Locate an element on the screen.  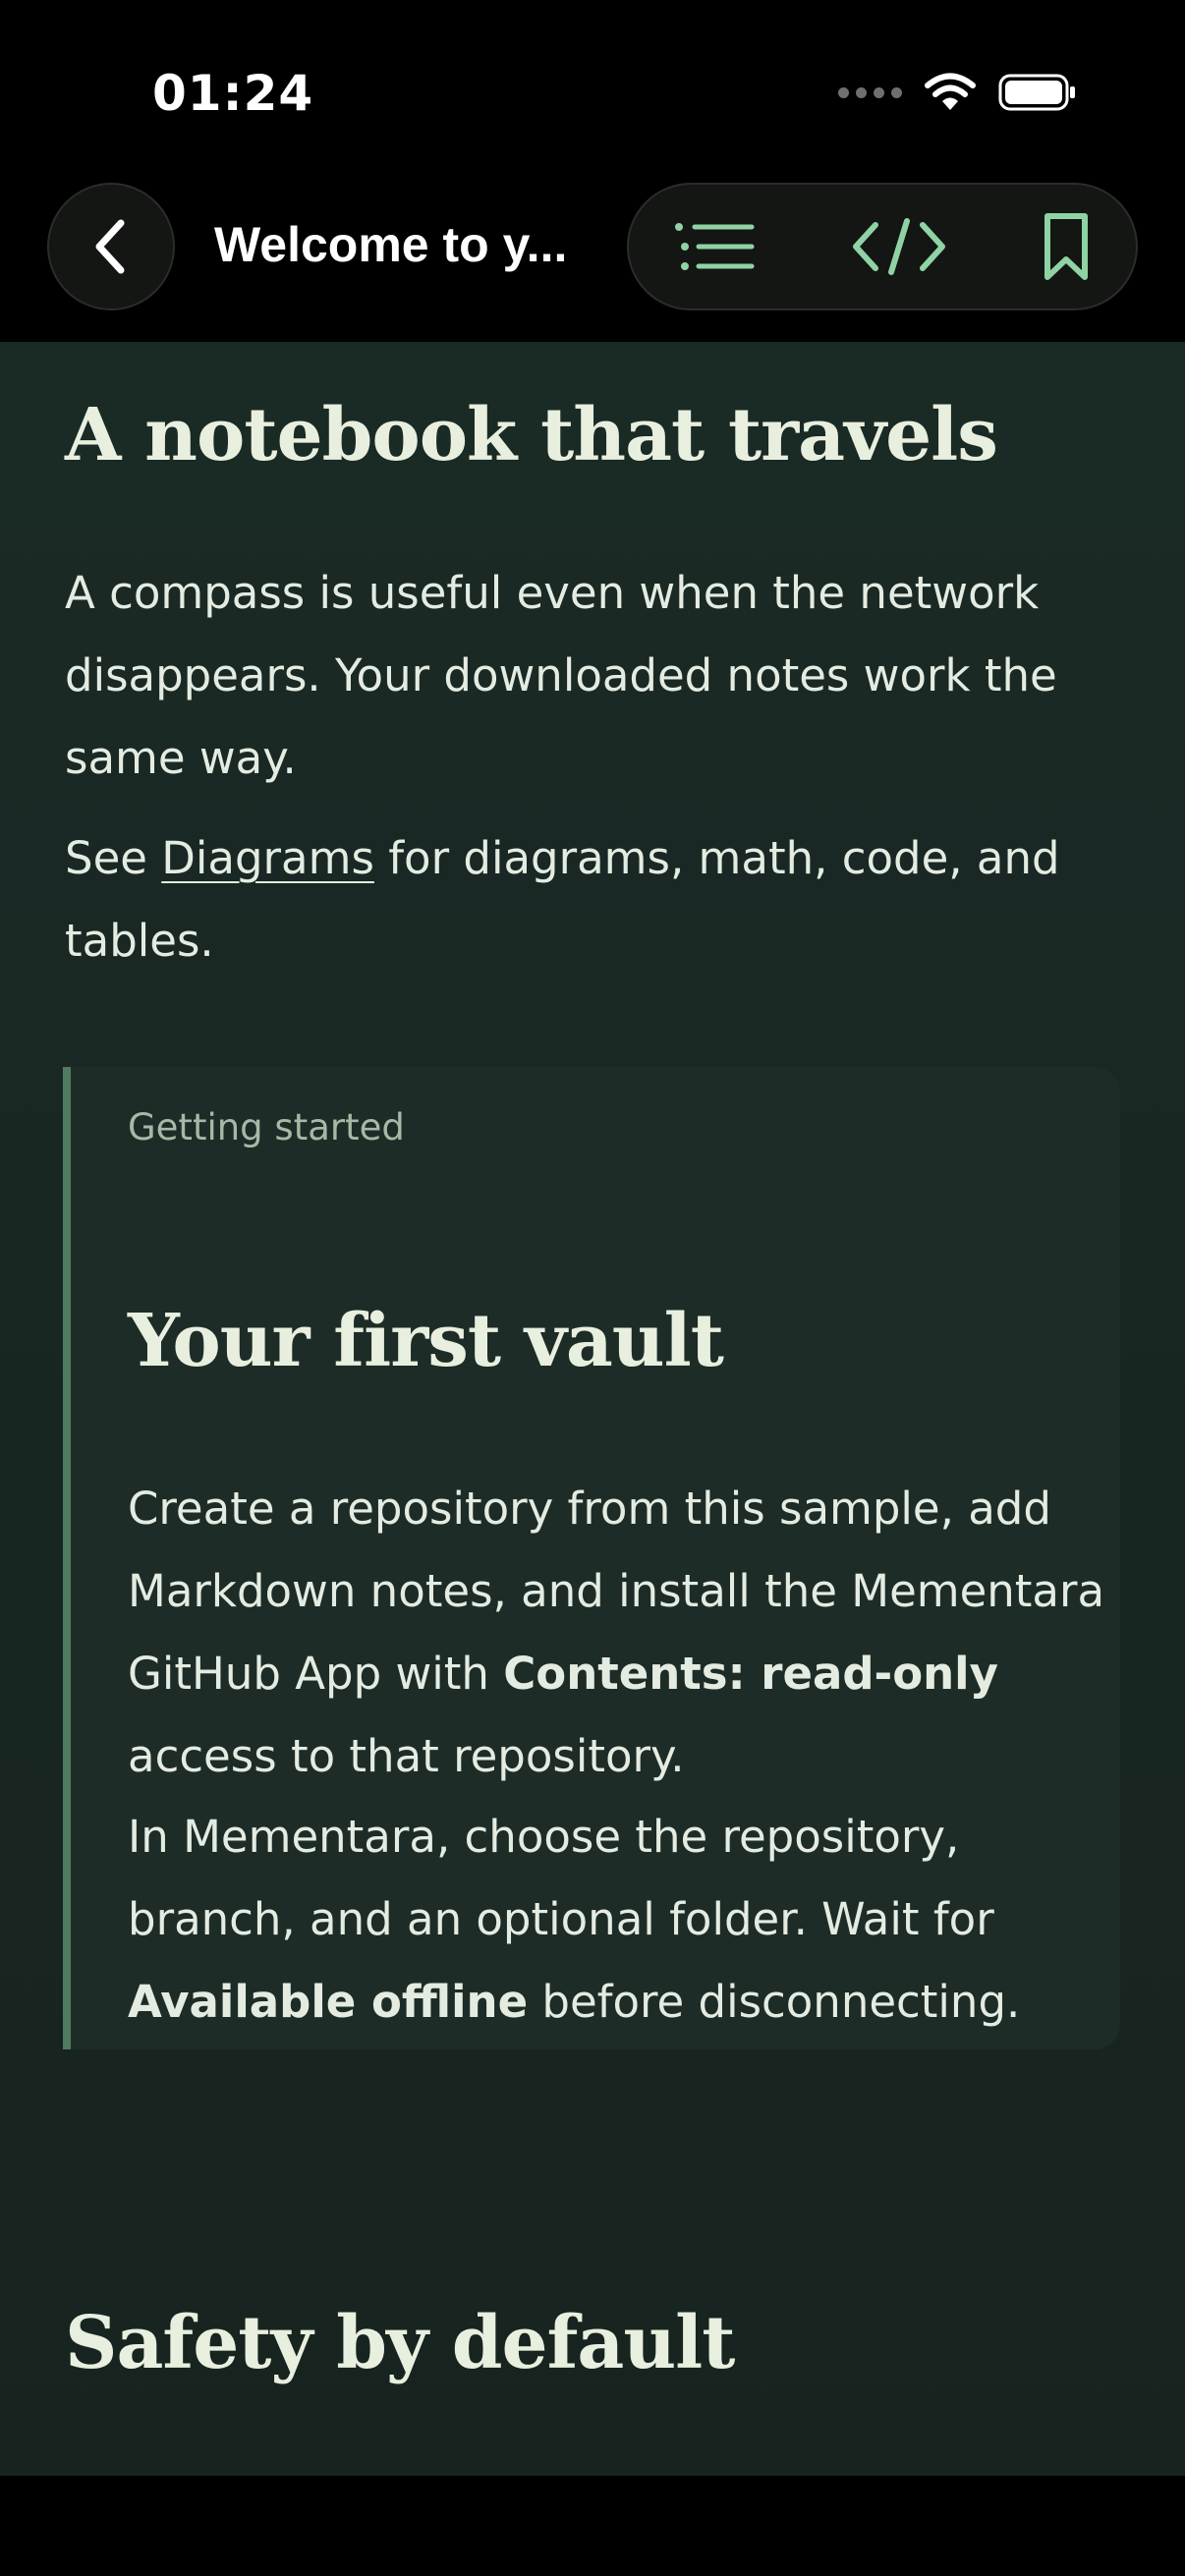
callout-p1-bold: Contents: read-only is located at coordinates (751, 1674).